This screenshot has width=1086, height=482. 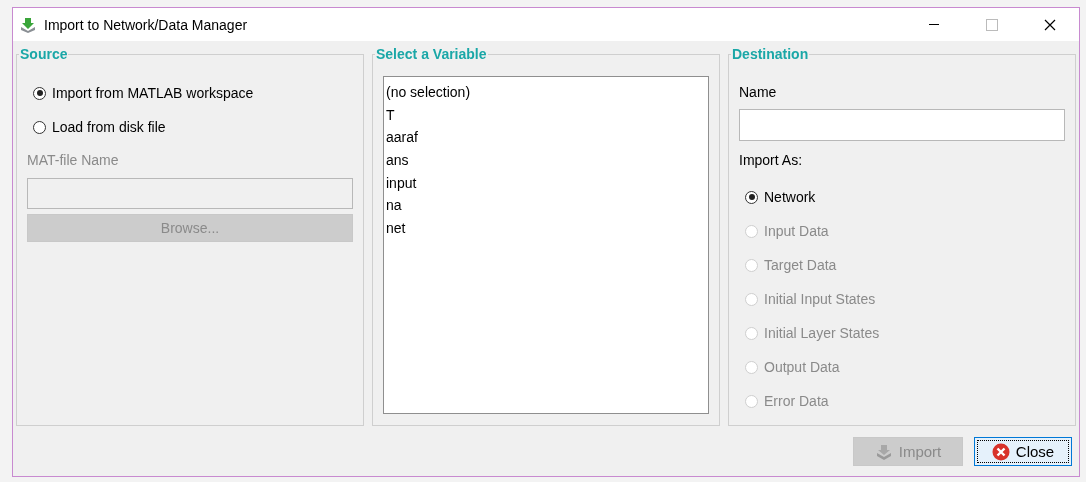 What do you see at coordinates (546, 206) in the screenshot?
I see `list-item: na` at bounding box center [546, 206].